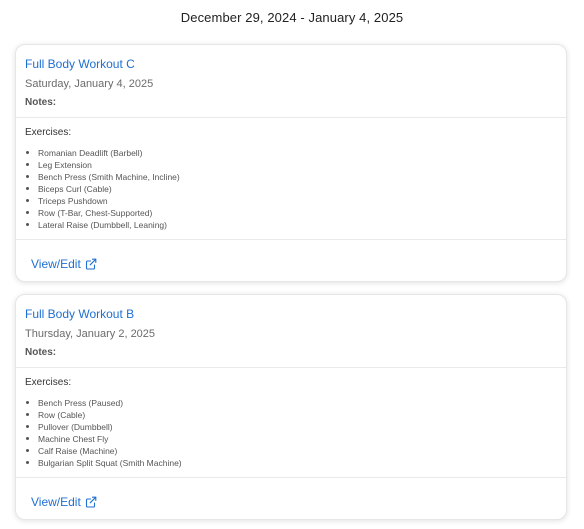  What do you see at coordinates (291, 403) in the screenshot?
I see `exercise-item: Bench Press (Paused)` at bounding box center [291, 403].